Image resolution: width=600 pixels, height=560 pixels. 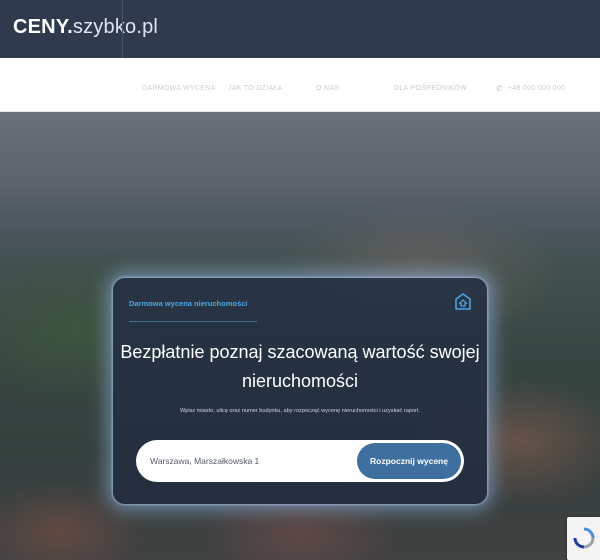 What do you see at coordinates (255, 88) in the screenshot?
I see `nav-item-how-it-works: Jak to działa` at bounding box center [255, 88].